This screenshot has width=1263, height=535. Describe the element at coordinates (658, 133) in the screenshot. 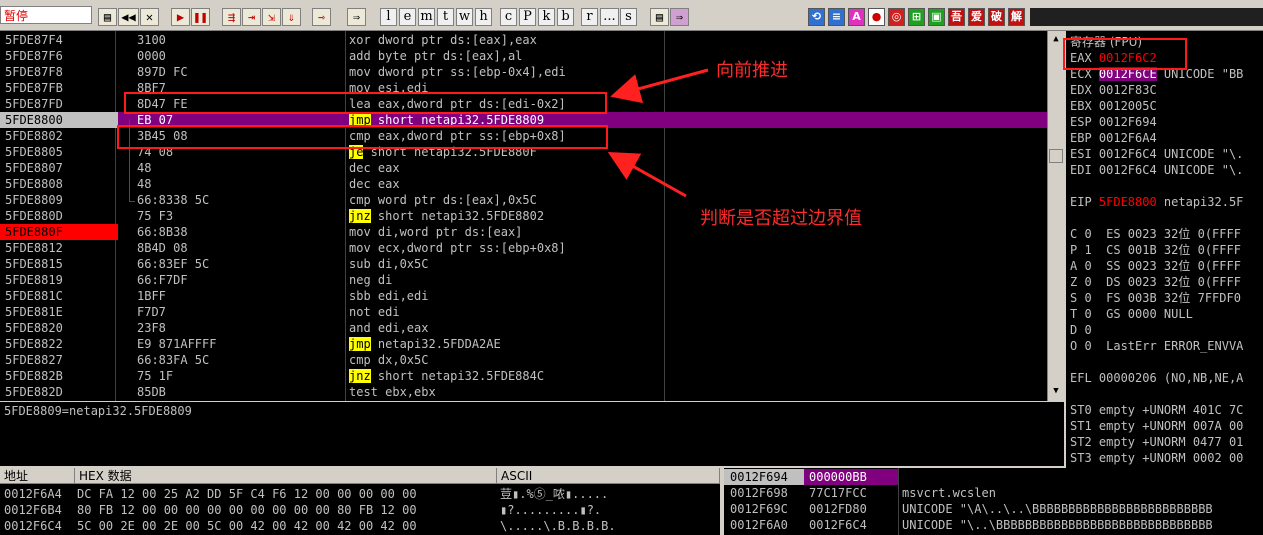

I see `annotation-arrows` at that location.